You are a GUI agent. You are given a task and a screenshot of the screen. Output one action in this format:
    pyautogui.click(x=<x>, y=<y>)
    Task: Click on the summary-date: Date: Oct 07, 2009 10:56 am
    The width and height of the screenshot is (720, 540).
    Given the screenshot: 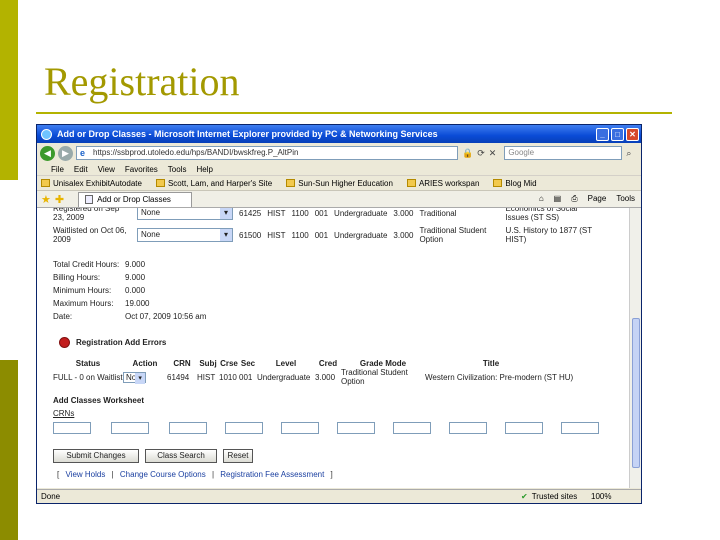 What is the action you would take?
    pyautogui.click(x=129, y=316)
    